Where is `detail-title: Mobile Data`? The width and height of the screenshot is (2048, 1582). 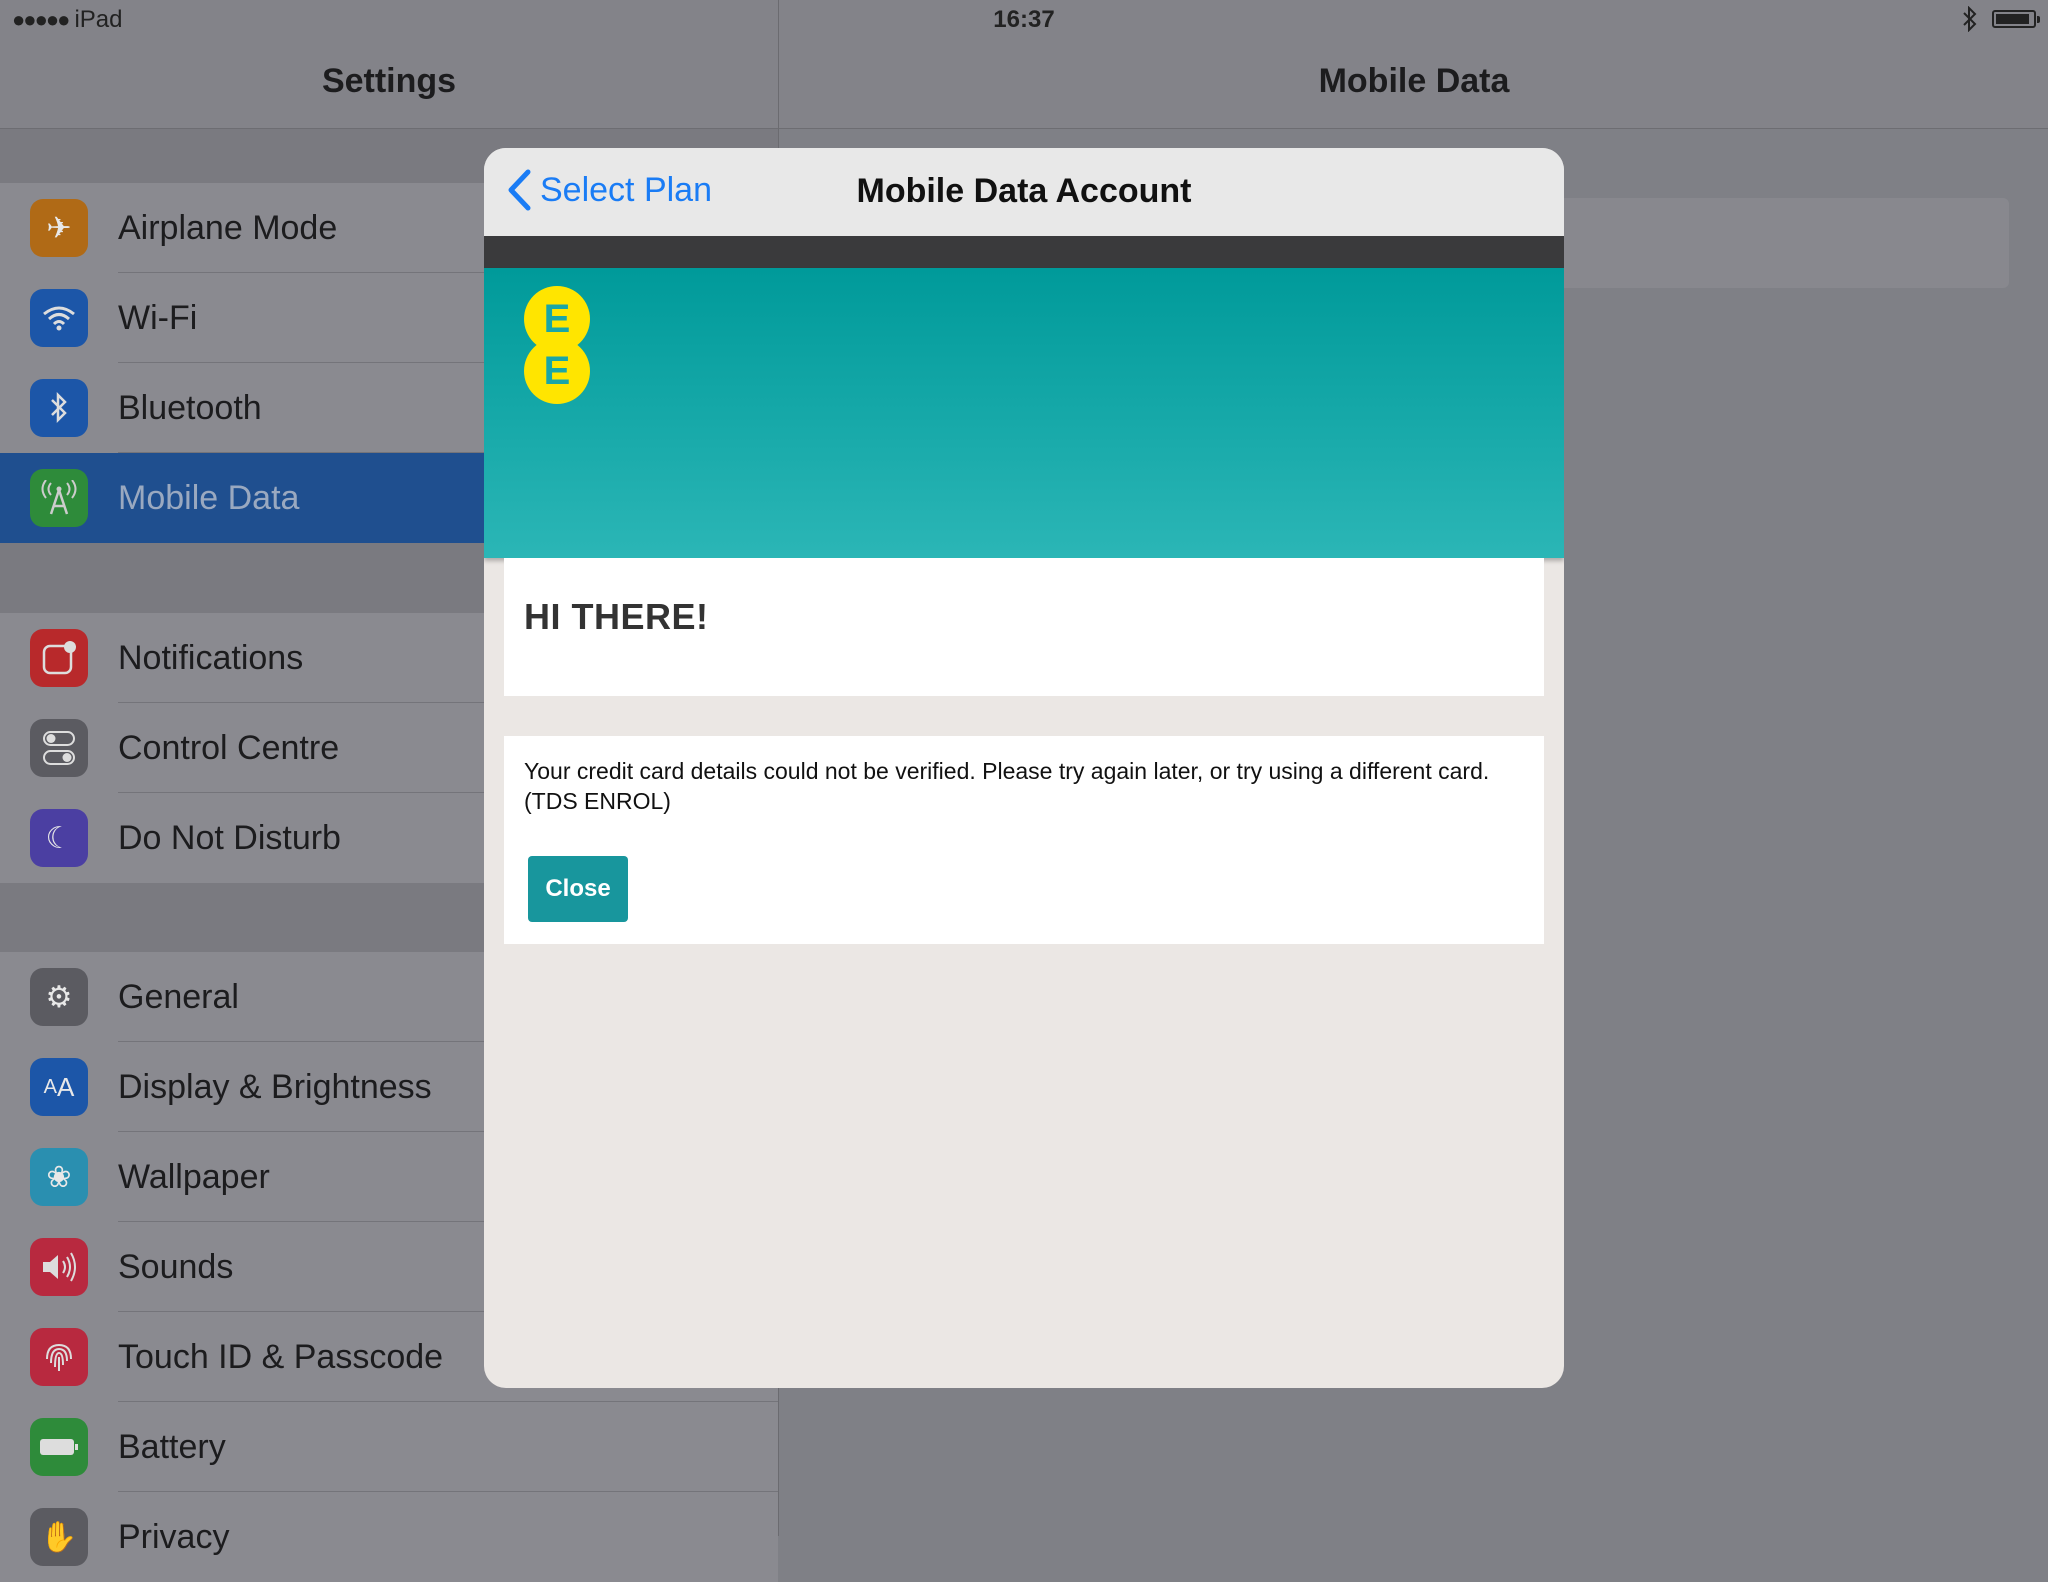
detail-title: Mobile Data is located at coordinates (1414, 81).